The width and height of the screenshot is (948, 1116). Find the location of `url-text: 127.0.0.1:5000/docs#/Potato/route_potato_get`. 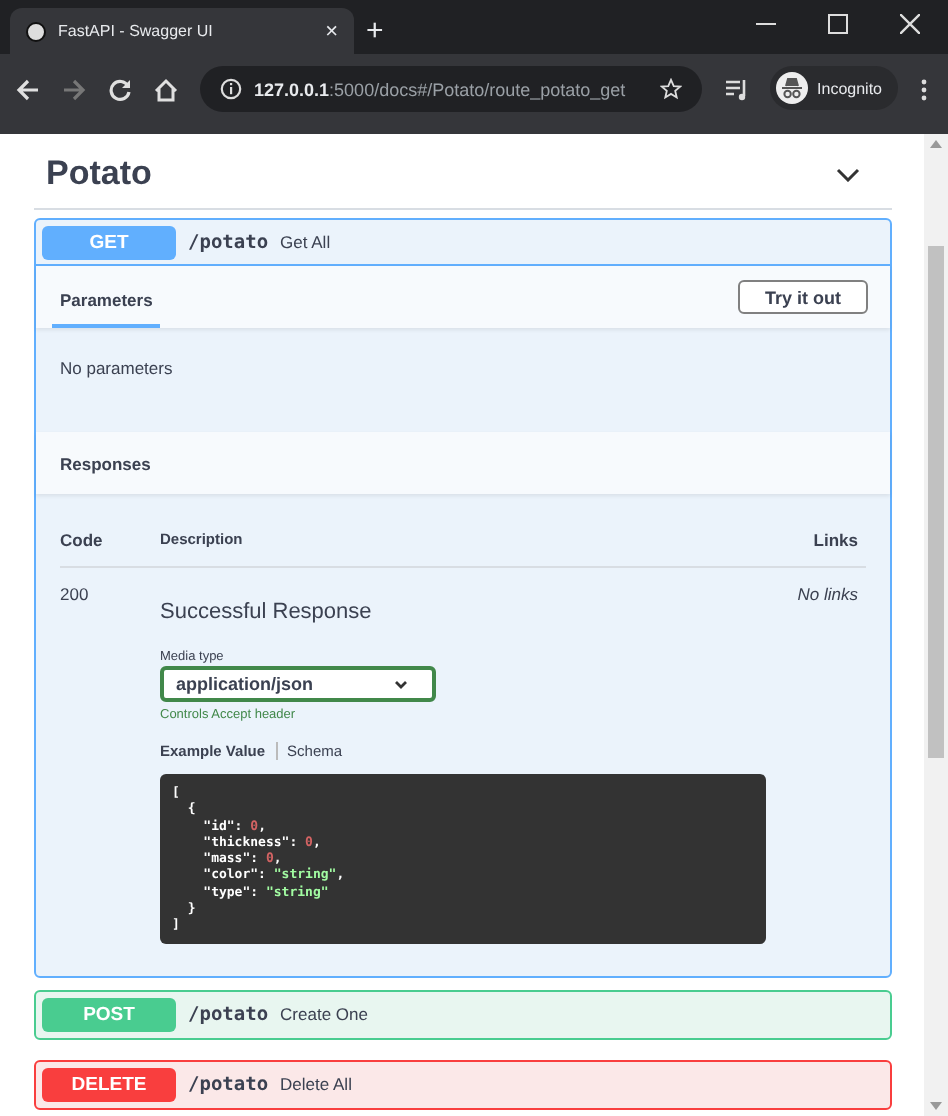

url-text: 127.0.0.1:5000/docs#/Potato/route_potato_get is located at coordinates (441, 89).